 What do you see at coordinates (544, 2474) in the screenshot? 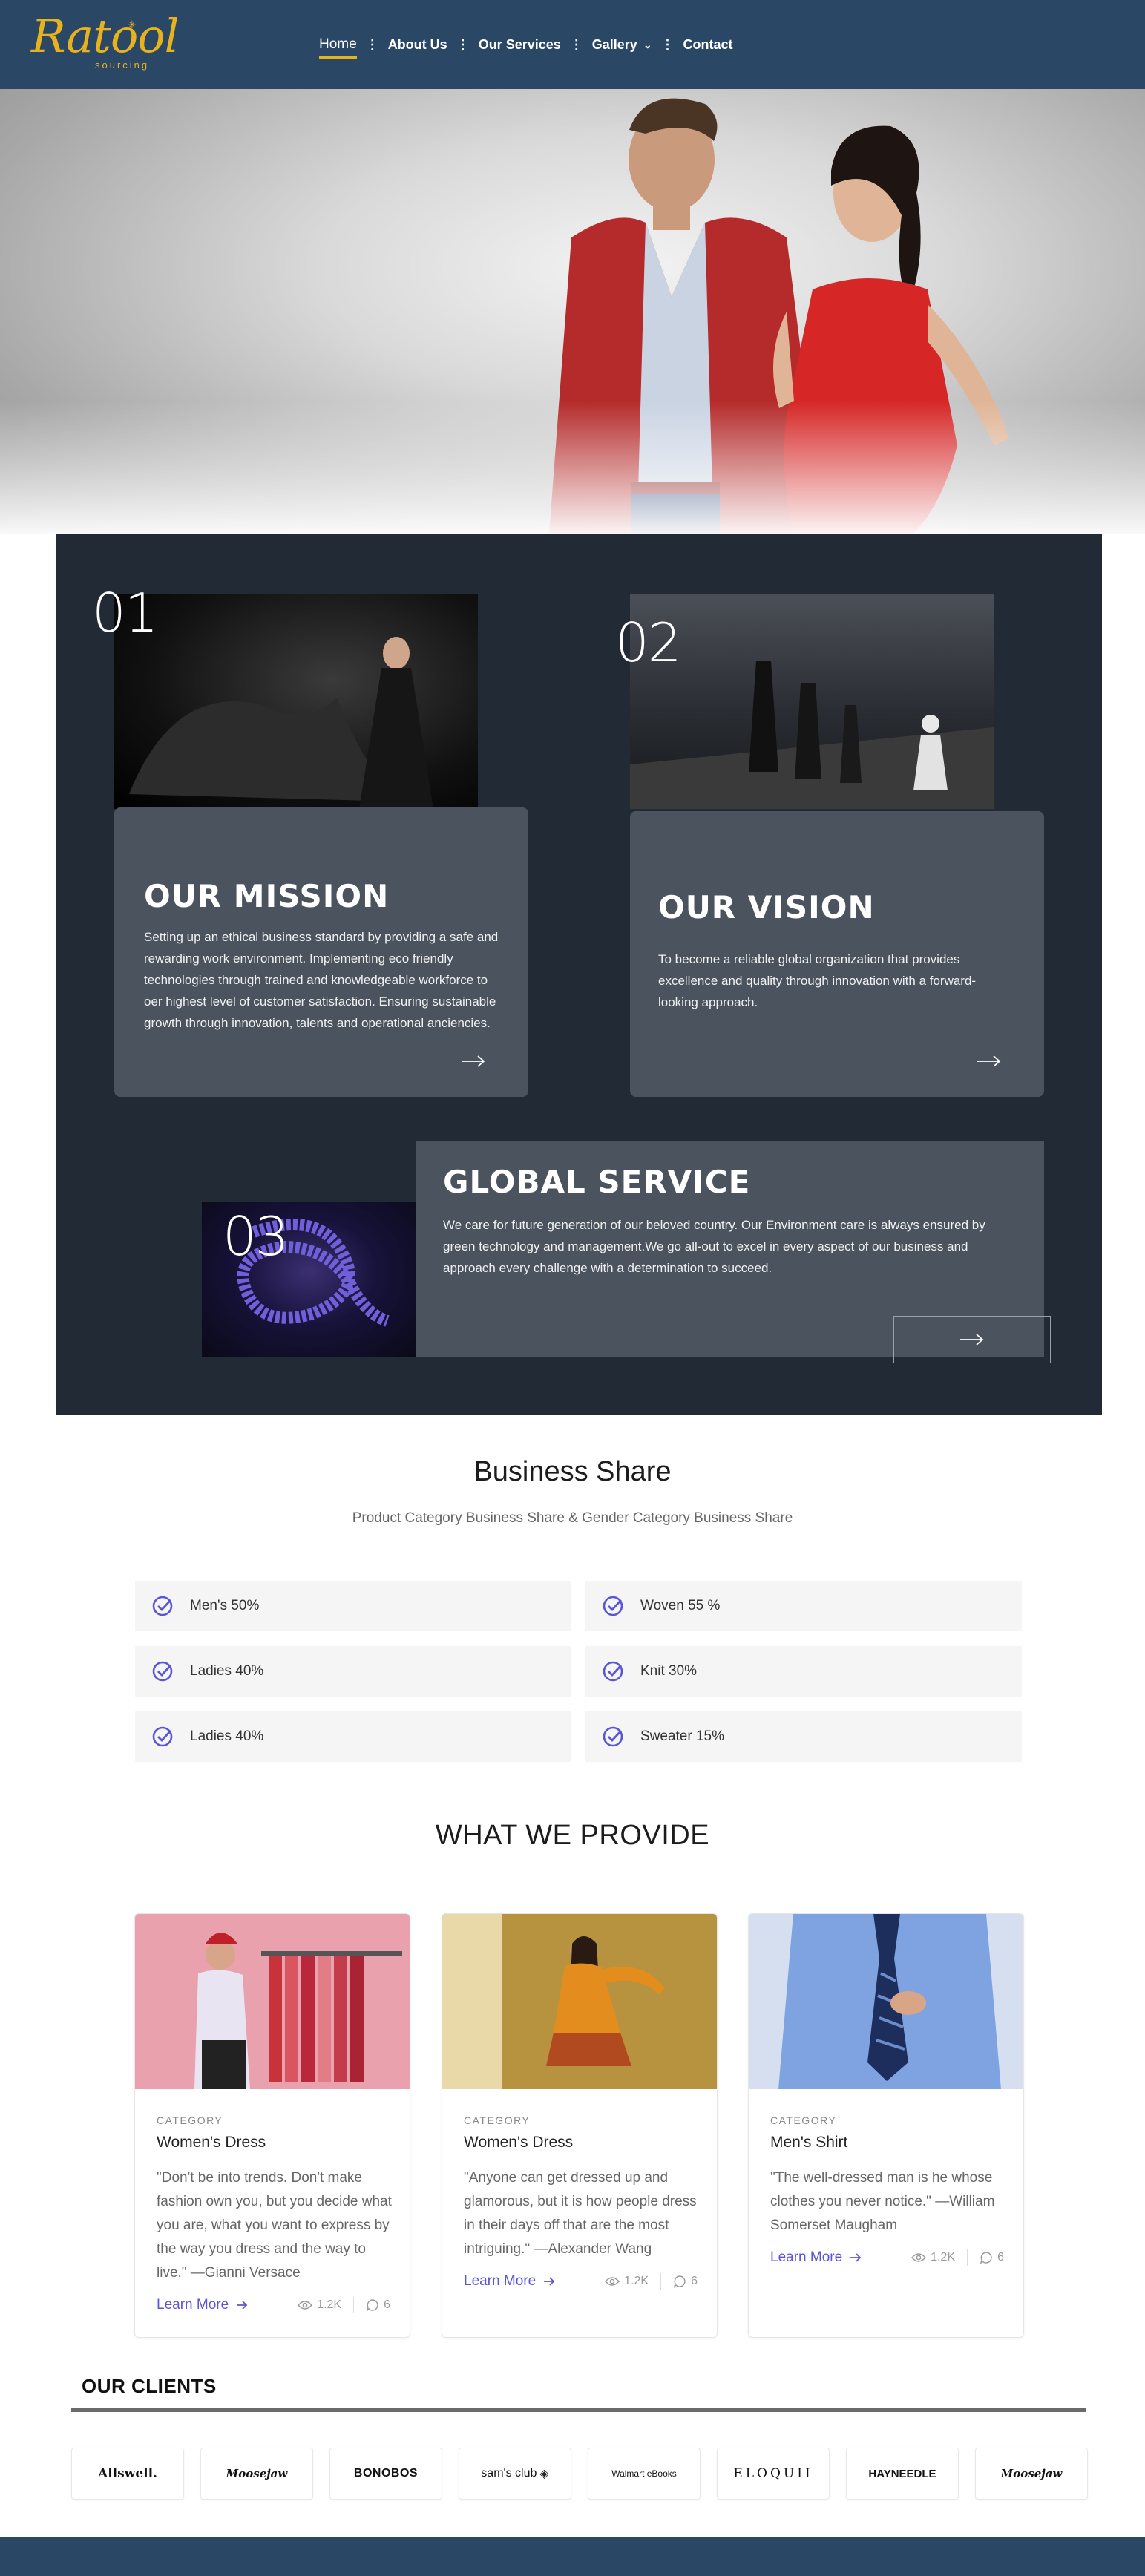
I see `sams-club-diamond-icon: ◈` at bounding box center [544, 2474].